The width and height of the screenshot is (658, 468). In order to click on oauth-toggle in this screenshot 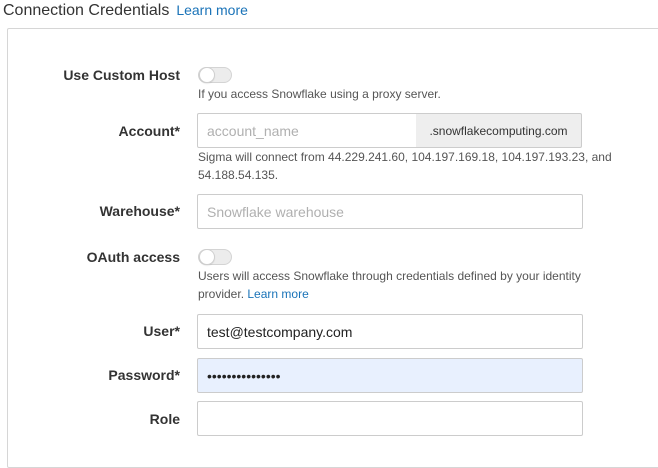, I will do `click(215, 257)`.